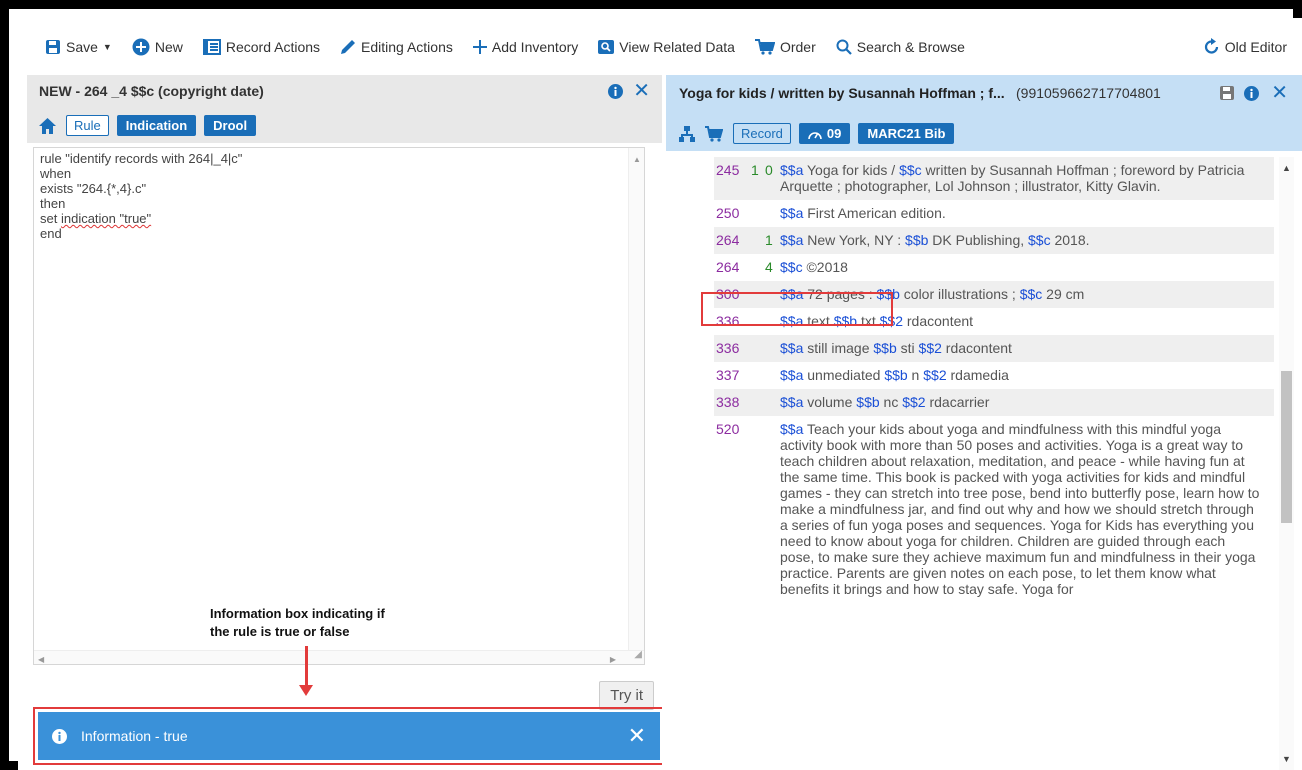 The image size is (1302, 770). I want to click on editor-horizontal-scrollbar: ◀ ▶, so click(339, 657).